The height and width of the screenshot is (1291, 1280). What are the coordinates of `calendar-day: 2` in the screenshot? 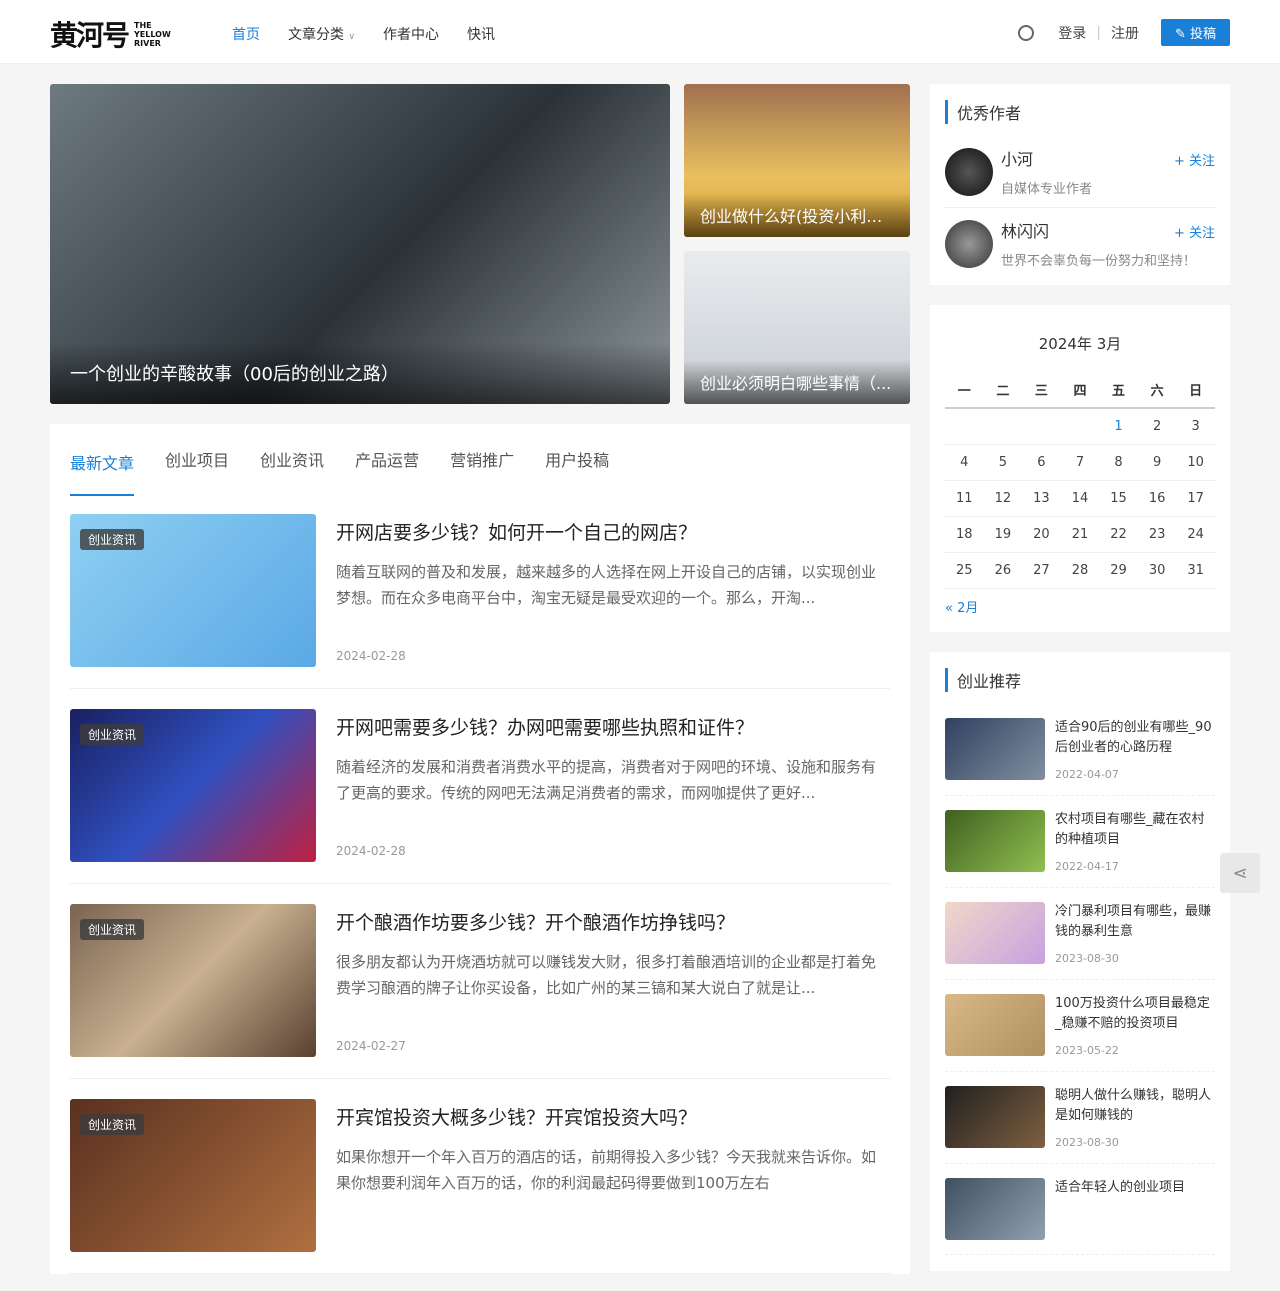 It's located at (1157, 426).